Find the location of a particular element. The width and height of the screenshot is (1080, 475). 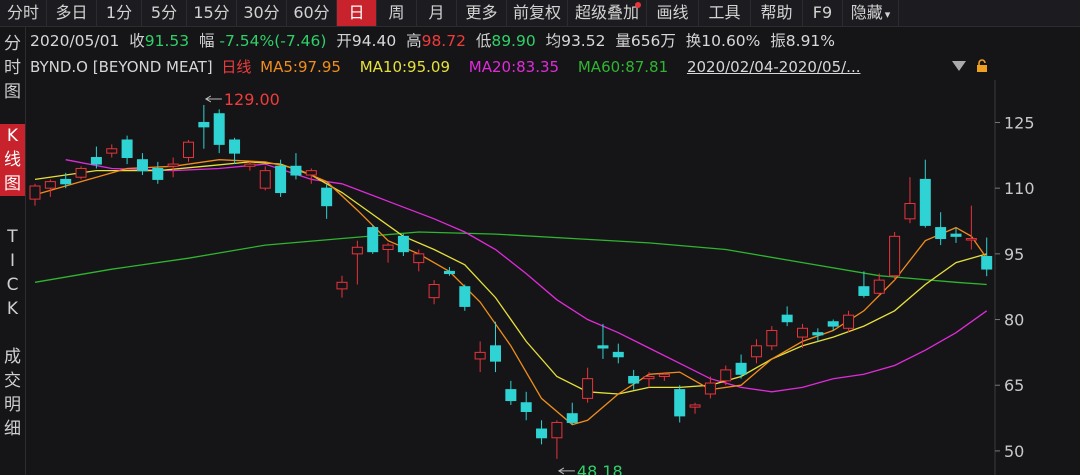

high-annotation-label: 129.00 is located at coordinates (252, 99).